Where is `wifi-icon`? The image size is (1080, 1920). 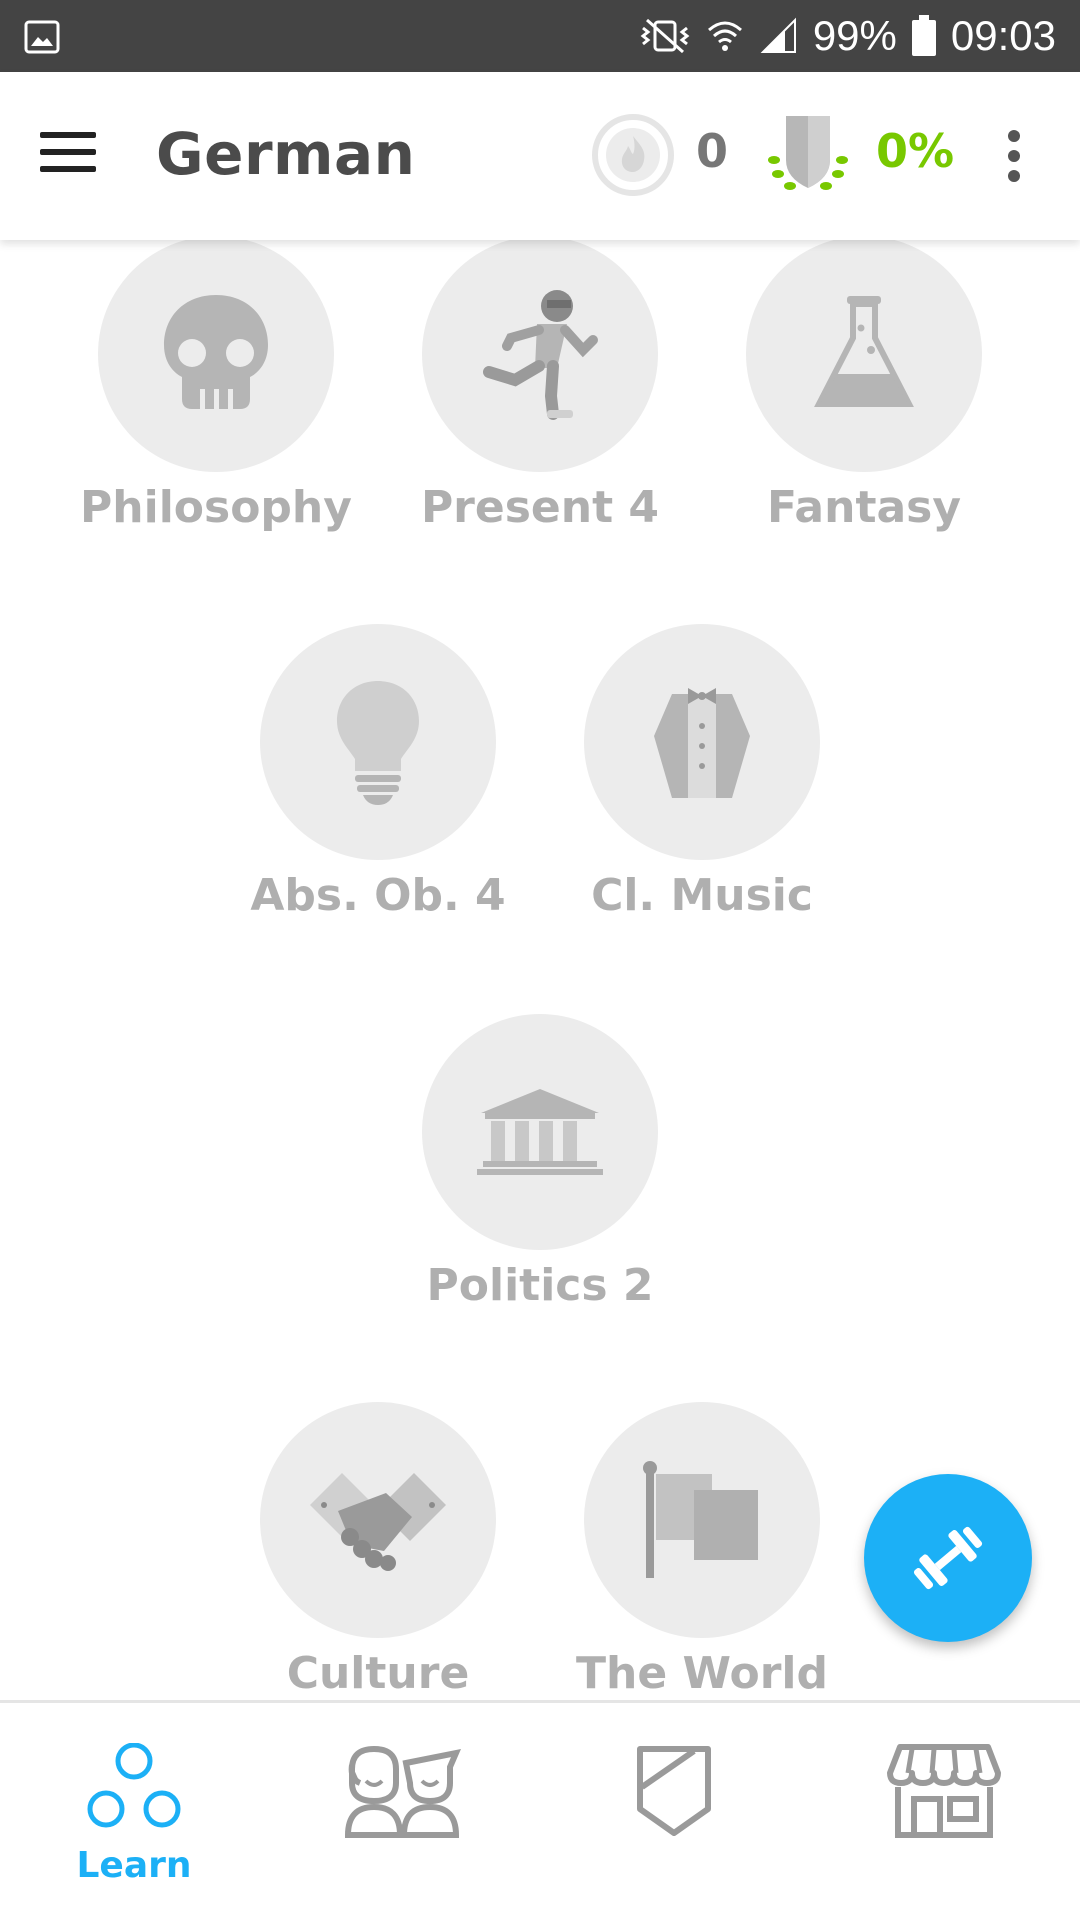 wifi-icon is located at coordinates (724, 36).